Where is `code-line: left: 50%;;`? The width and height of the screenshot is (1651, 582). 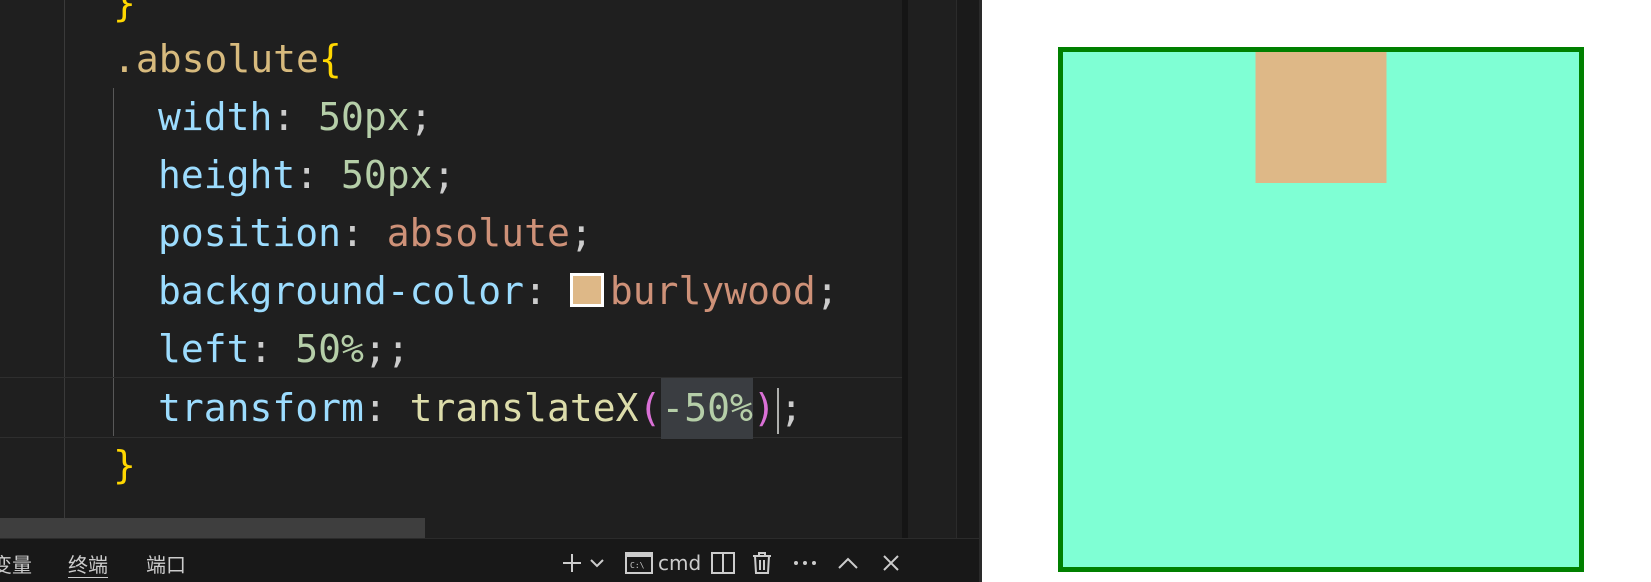 code-line: left: 50%;; is located at coordinates (452, 349).